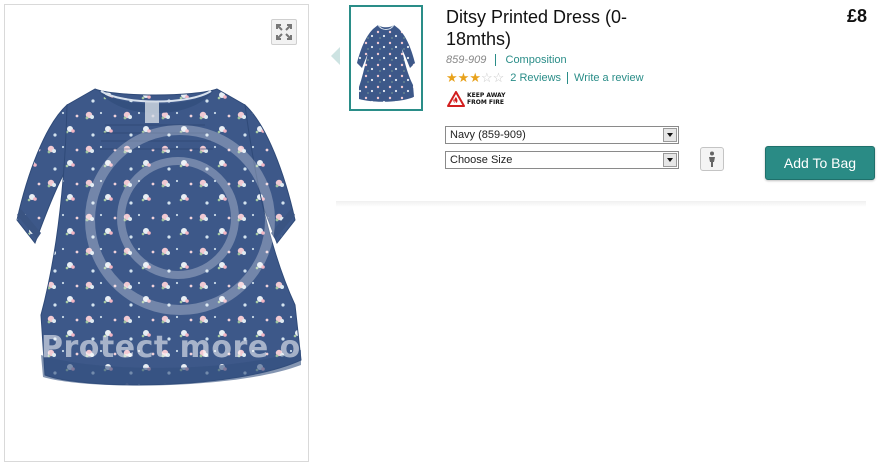 The width and height of the screenshot is (879, 465). I want to click on expand-image-button, so click(284, 32).